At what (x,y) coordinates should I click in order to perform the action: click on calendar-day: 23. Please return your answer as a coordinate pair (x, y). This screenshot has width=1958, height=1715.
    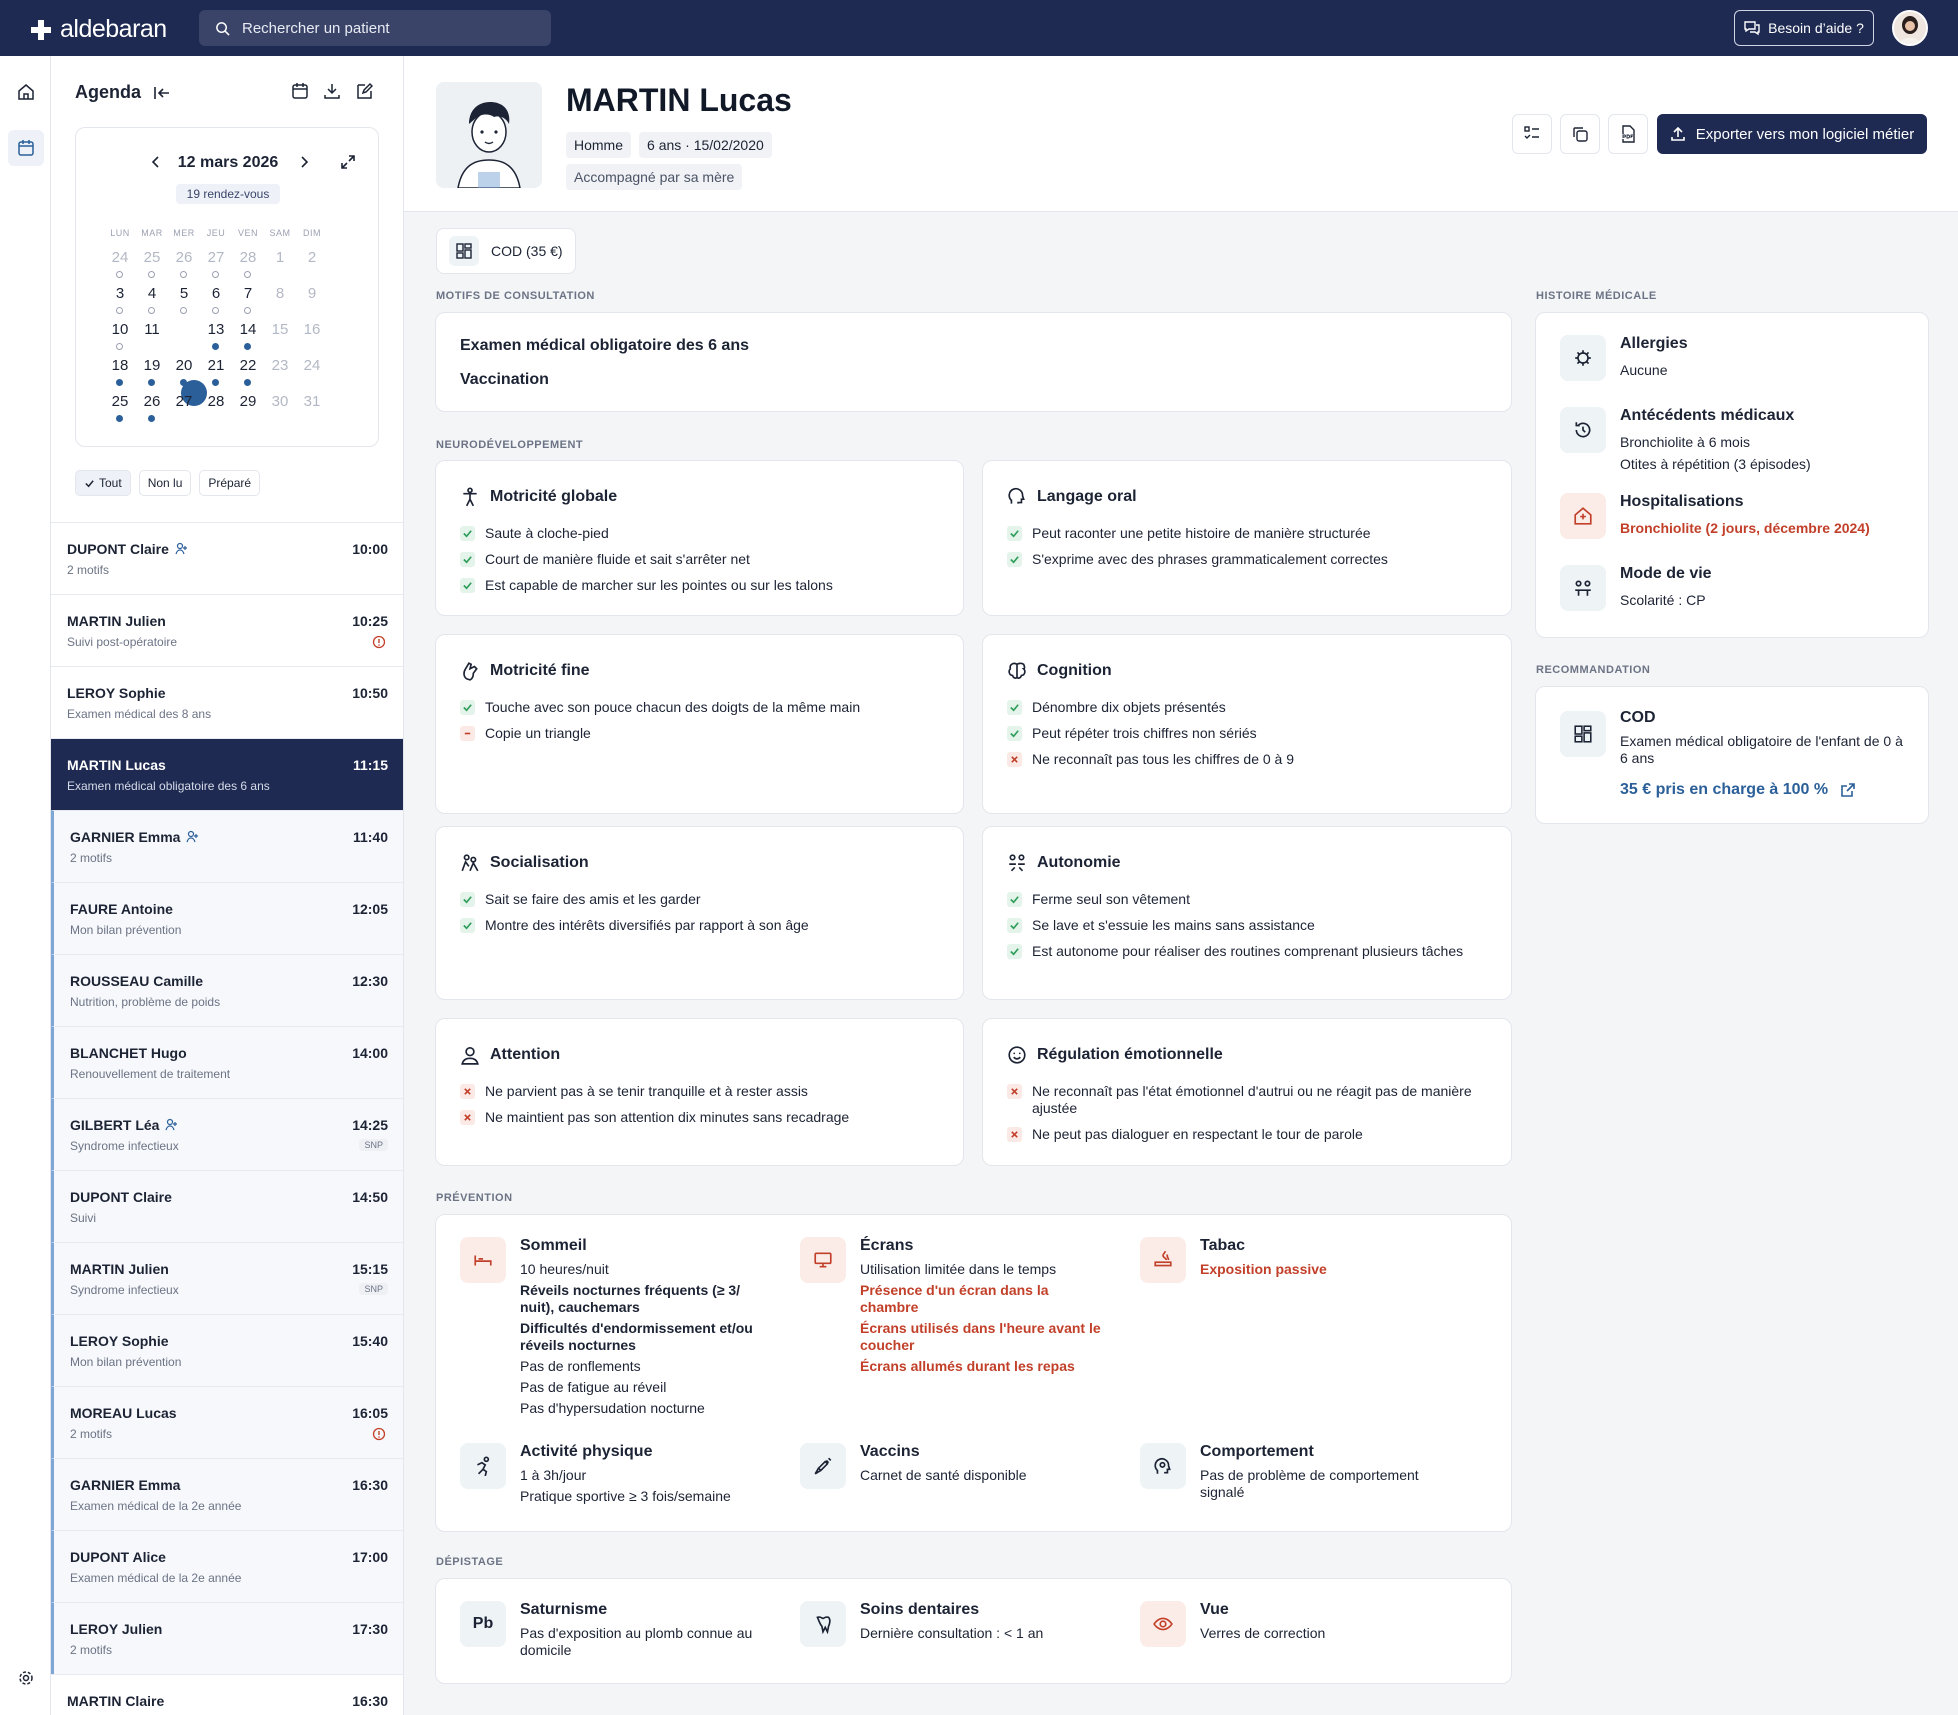
    Looking at the image, I should click on (280, 366).